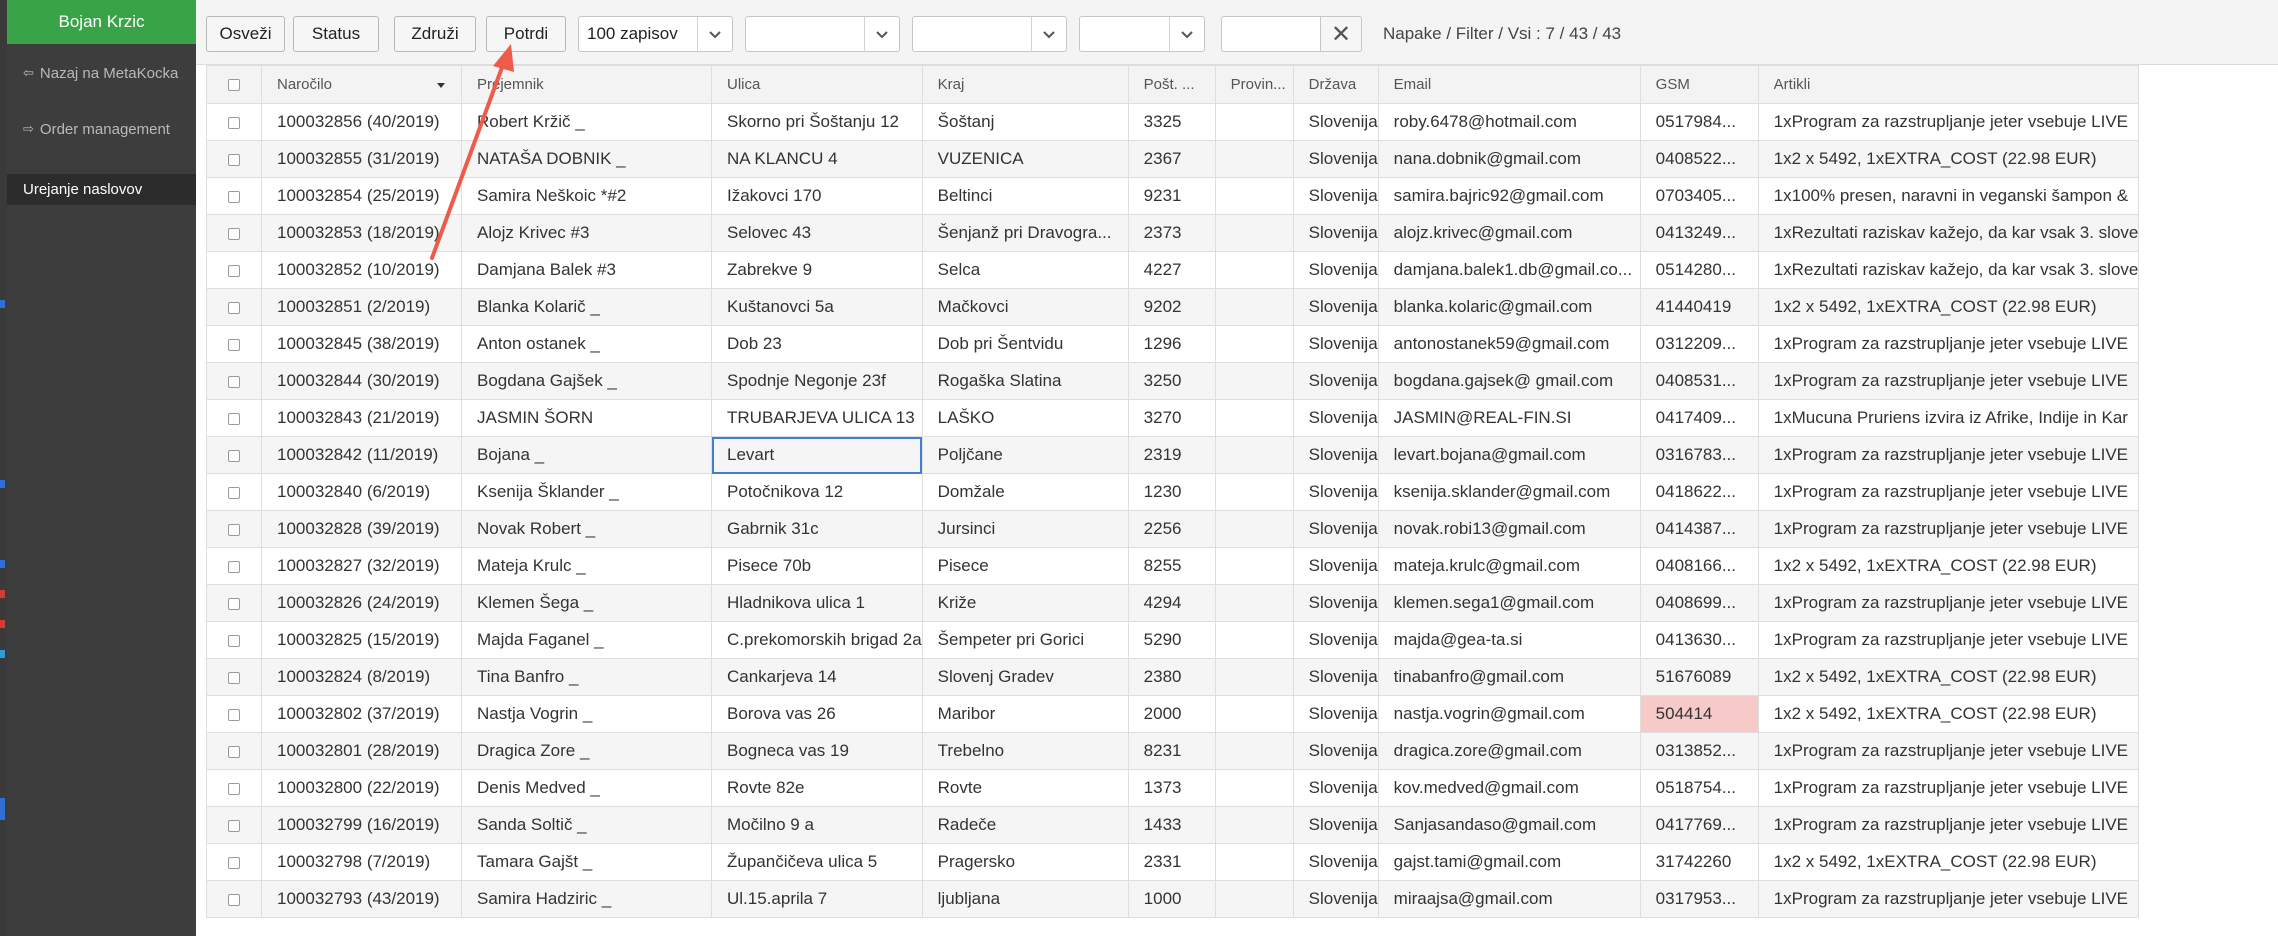  I want to click on cell-postal: 3270, so click(1171, 418).